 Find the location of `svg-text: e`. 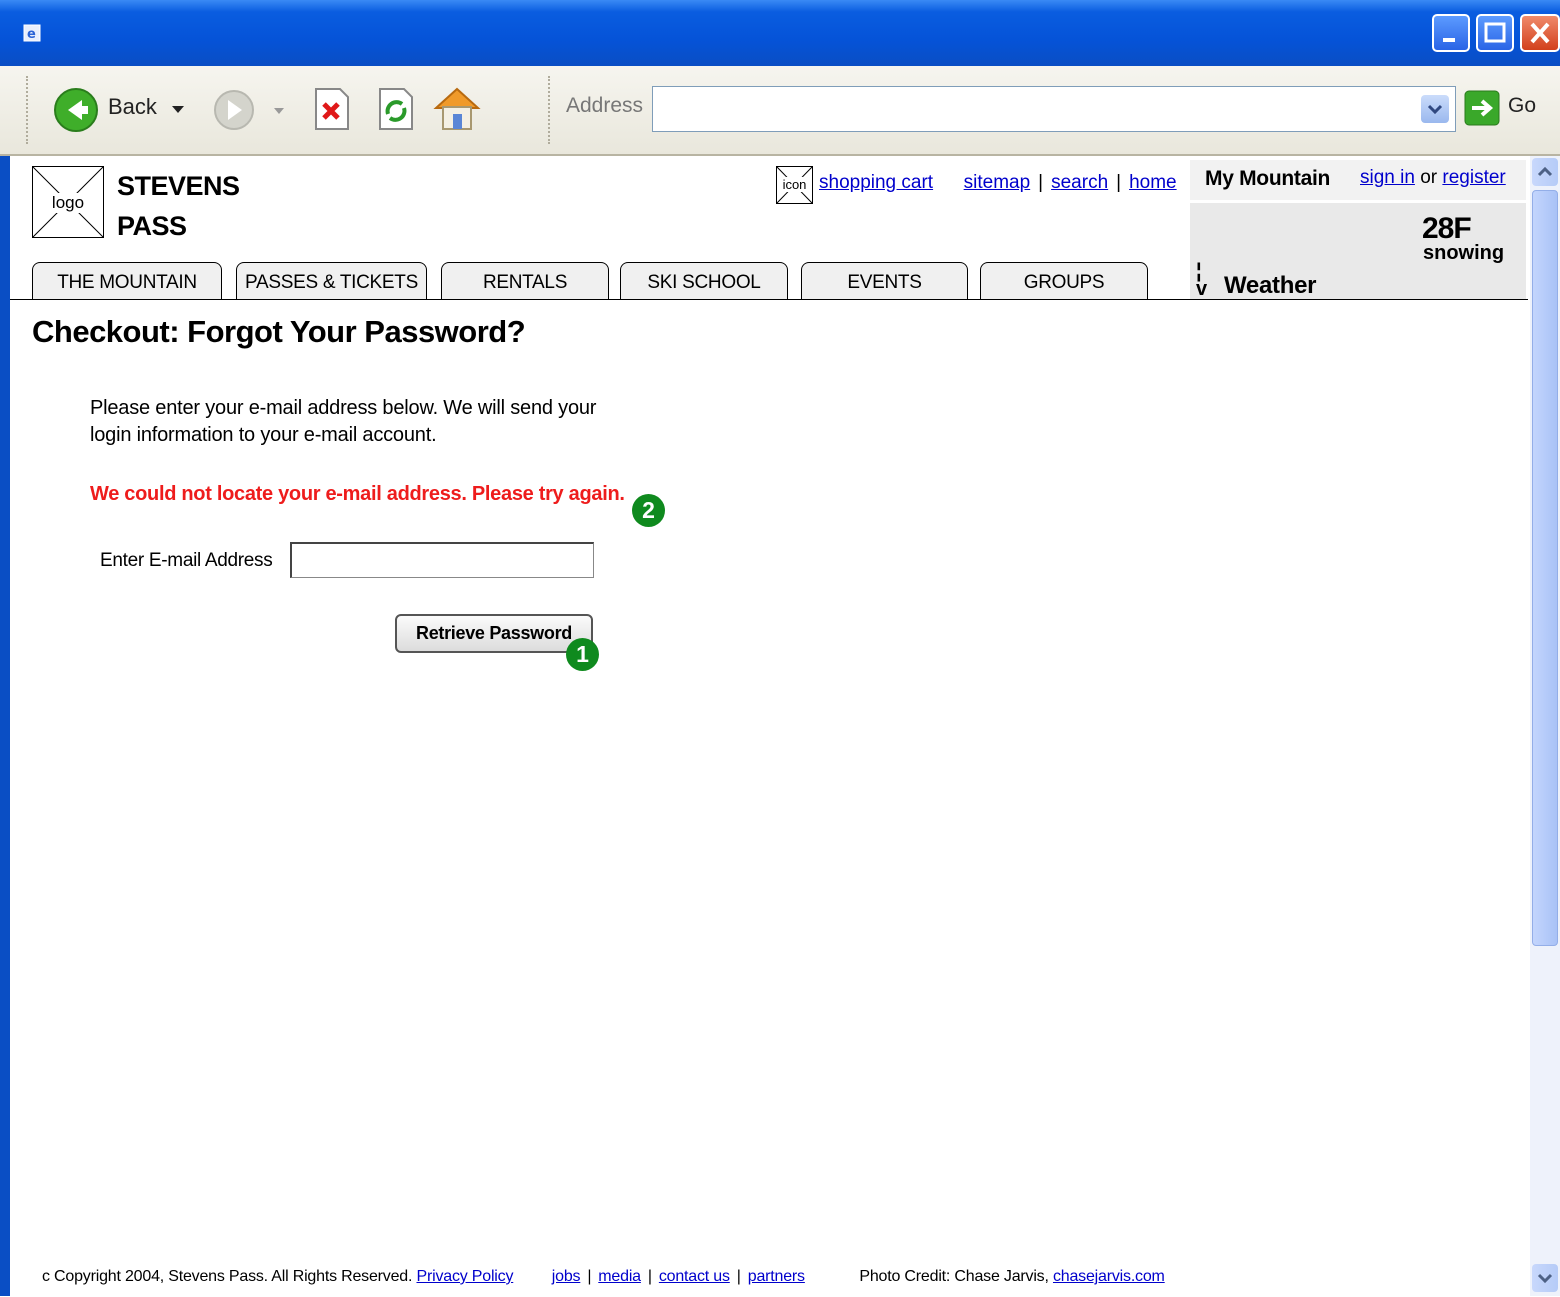

svg-text: e is located at coordinates (31, 34).